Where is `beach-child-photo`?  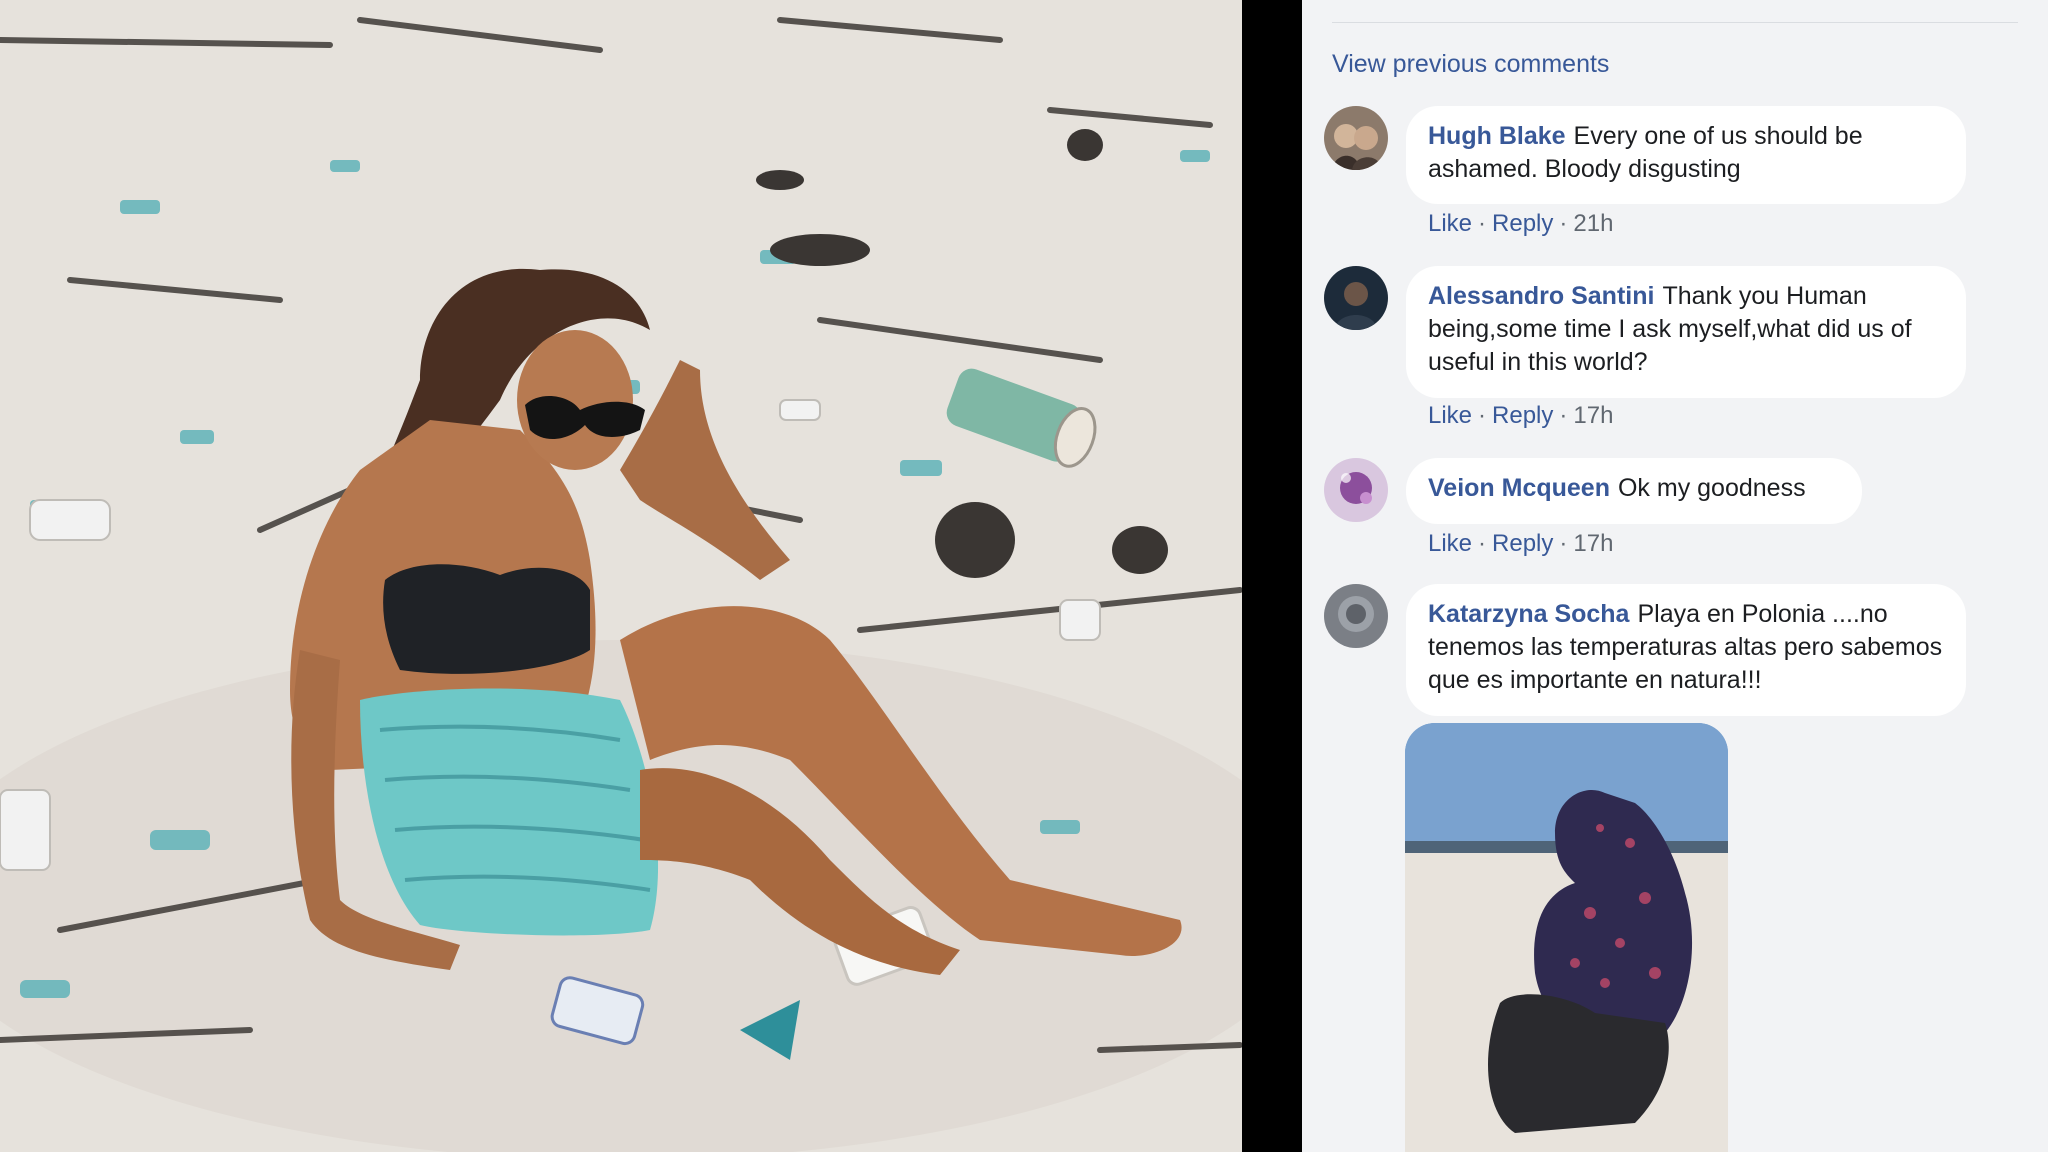
beach-child-photo is located at coordinates (1566, 937).